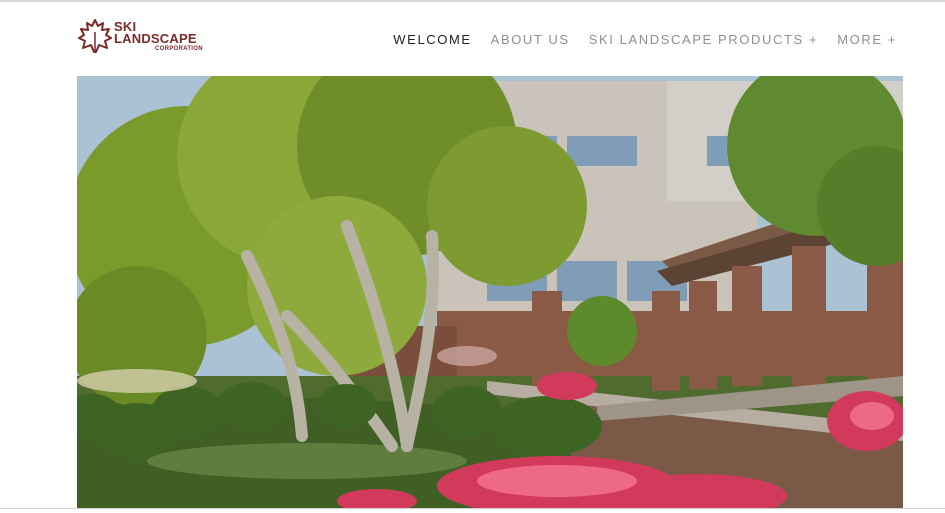  Describe the element at coordinates (472, 508) in the screenshot. I see `bottom-border` at that location.